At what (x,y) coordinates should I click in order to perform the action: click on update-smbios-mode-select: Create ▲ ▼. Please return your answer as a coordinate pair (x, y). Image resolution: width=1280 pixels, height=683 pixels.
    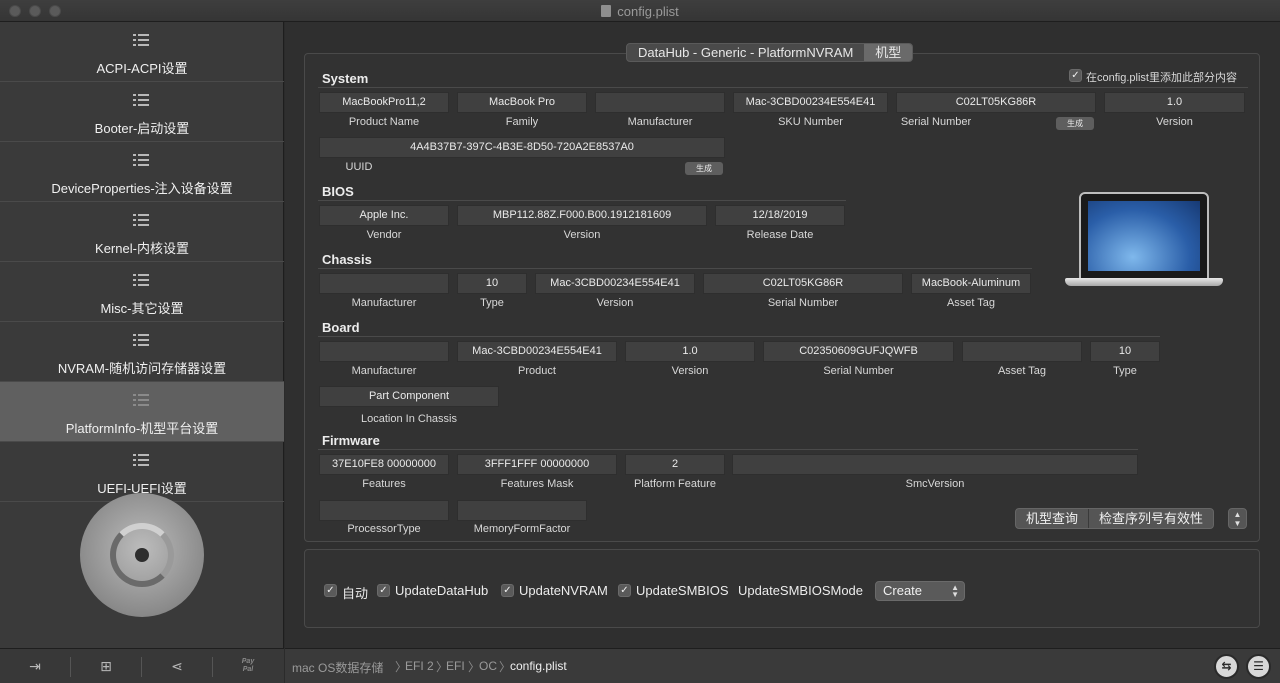
    Looking at the image, I should click on (920, 591).